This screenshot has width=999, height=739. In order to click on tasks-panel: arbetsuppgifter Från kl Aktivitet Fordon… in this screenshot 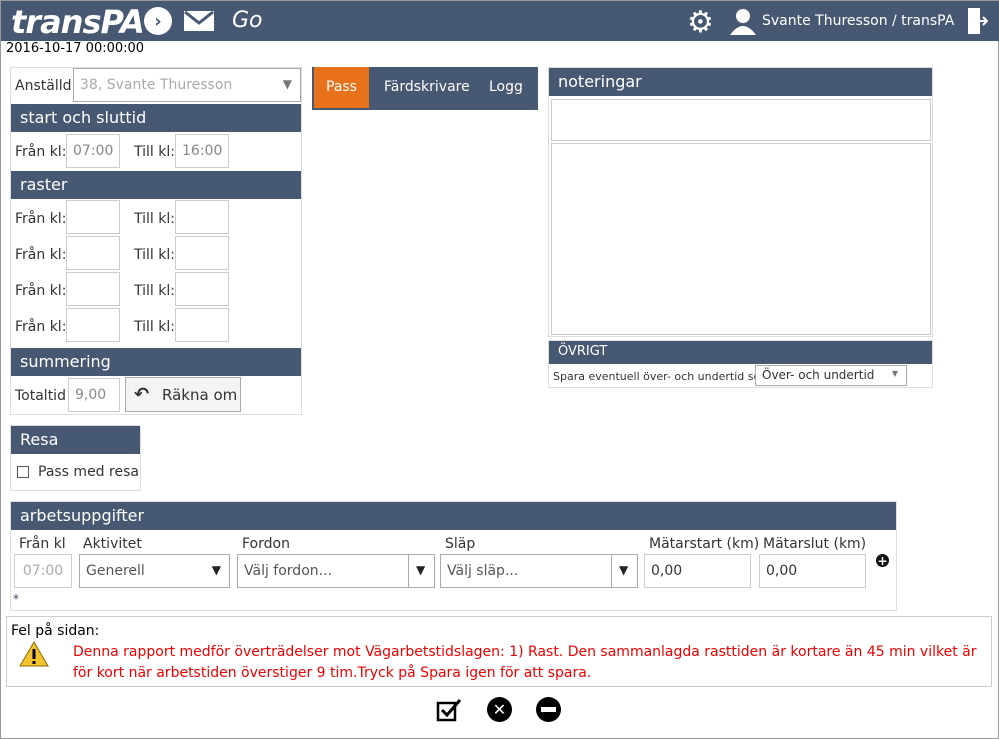, I will do `click(453, 556)`.